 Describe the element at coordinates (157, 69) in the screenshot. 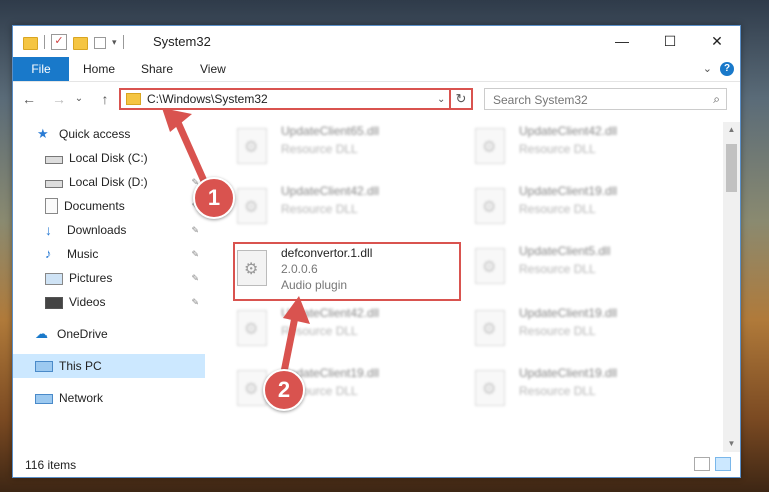

I see `tab-share: Share` at that location.